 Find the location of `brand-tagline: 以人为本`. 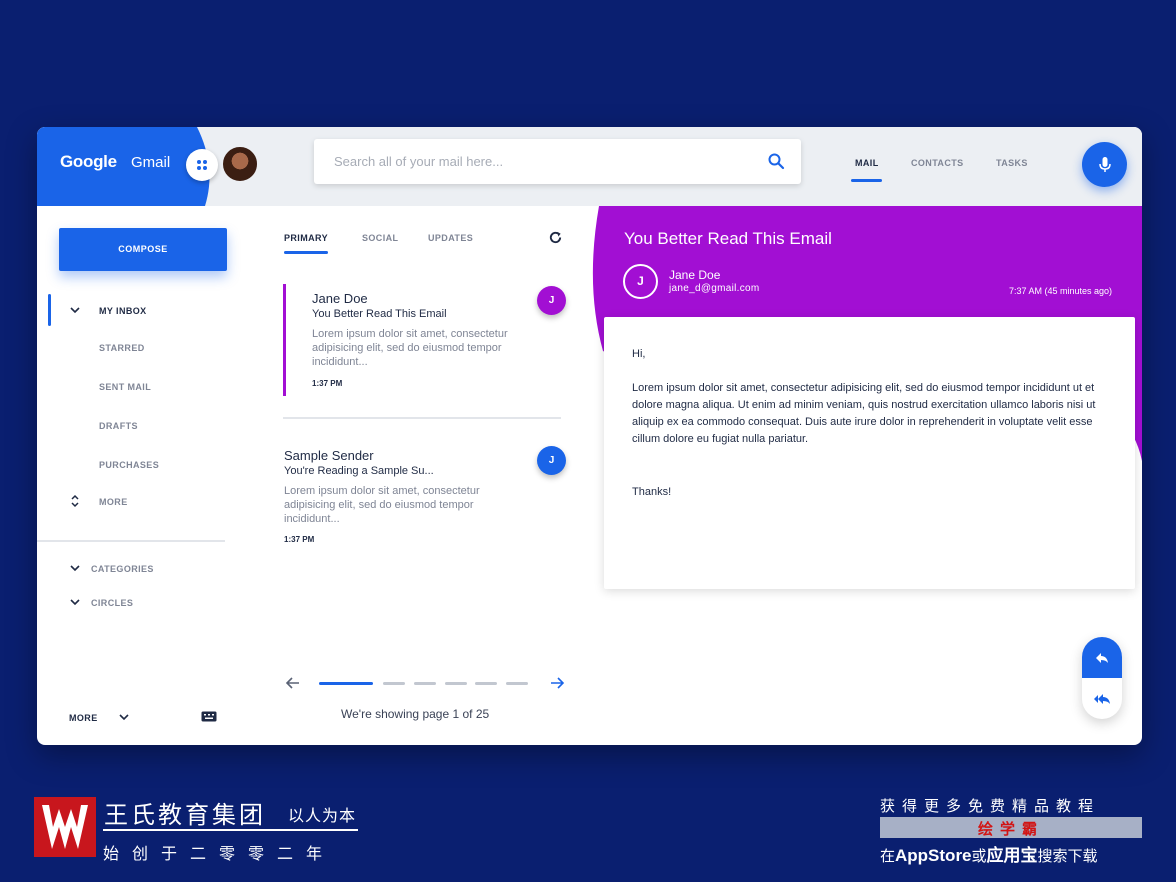

brand-tagline: 以人为本 is located at coordinates (322, 816).